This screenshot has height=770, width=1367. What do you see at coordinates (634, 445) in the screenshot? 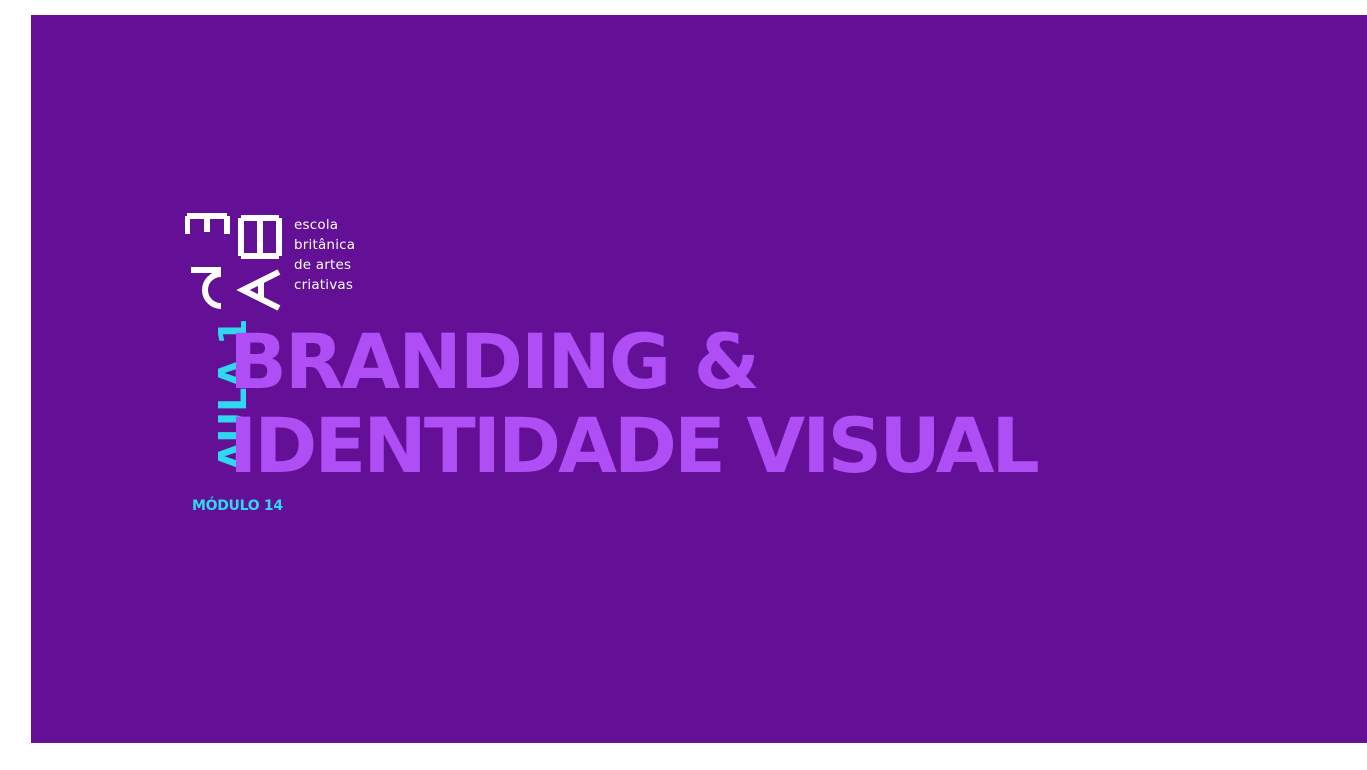
I see `title-line-2: IDENTIDADE VISUAL` at bounding box center [634, 445].